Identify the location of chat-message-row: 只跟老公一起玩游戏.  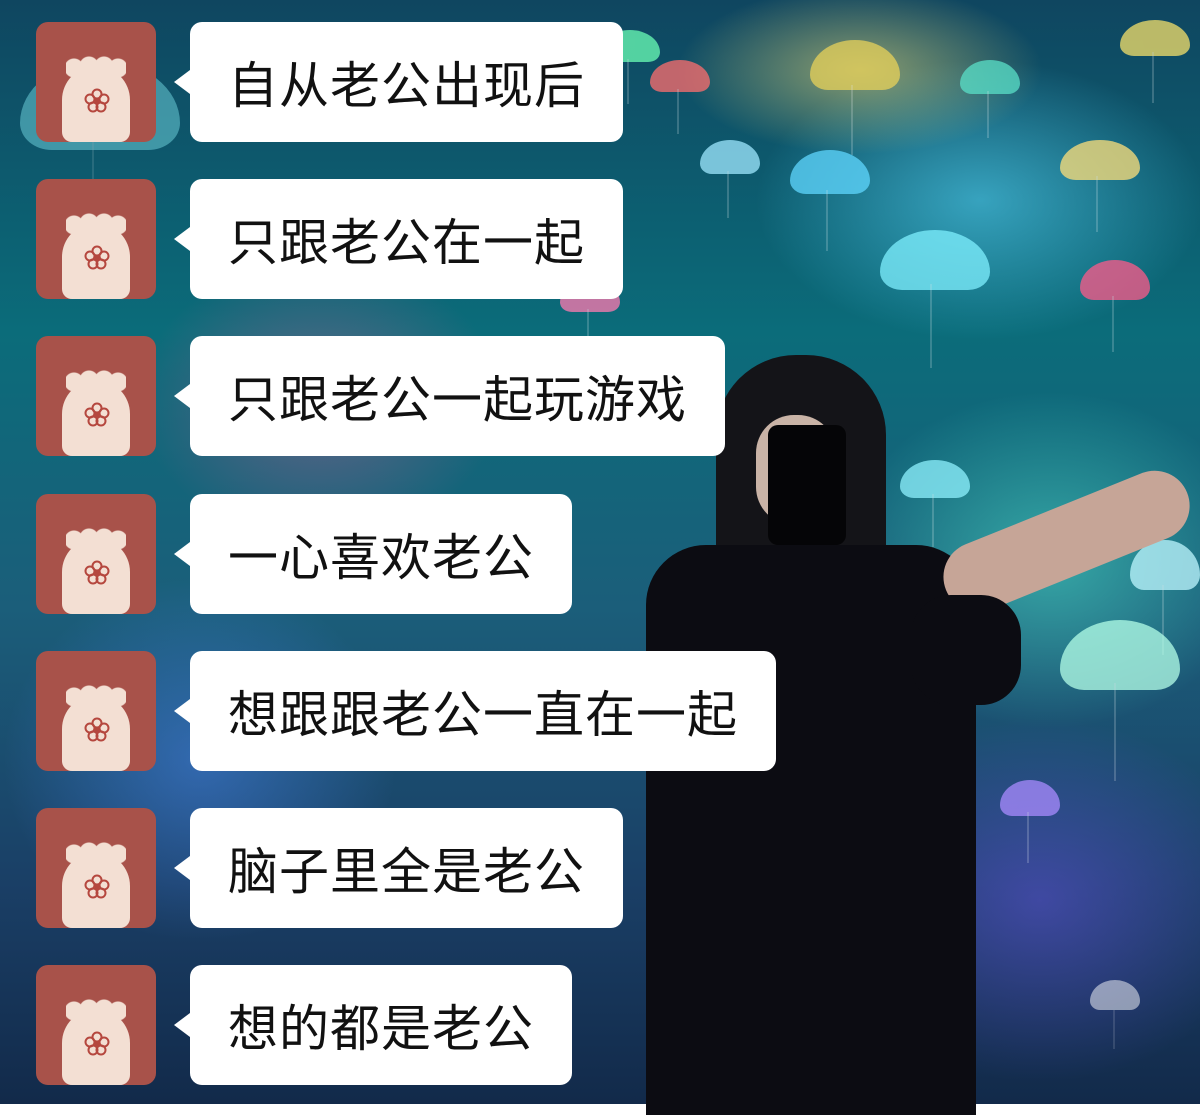
(600, 396).